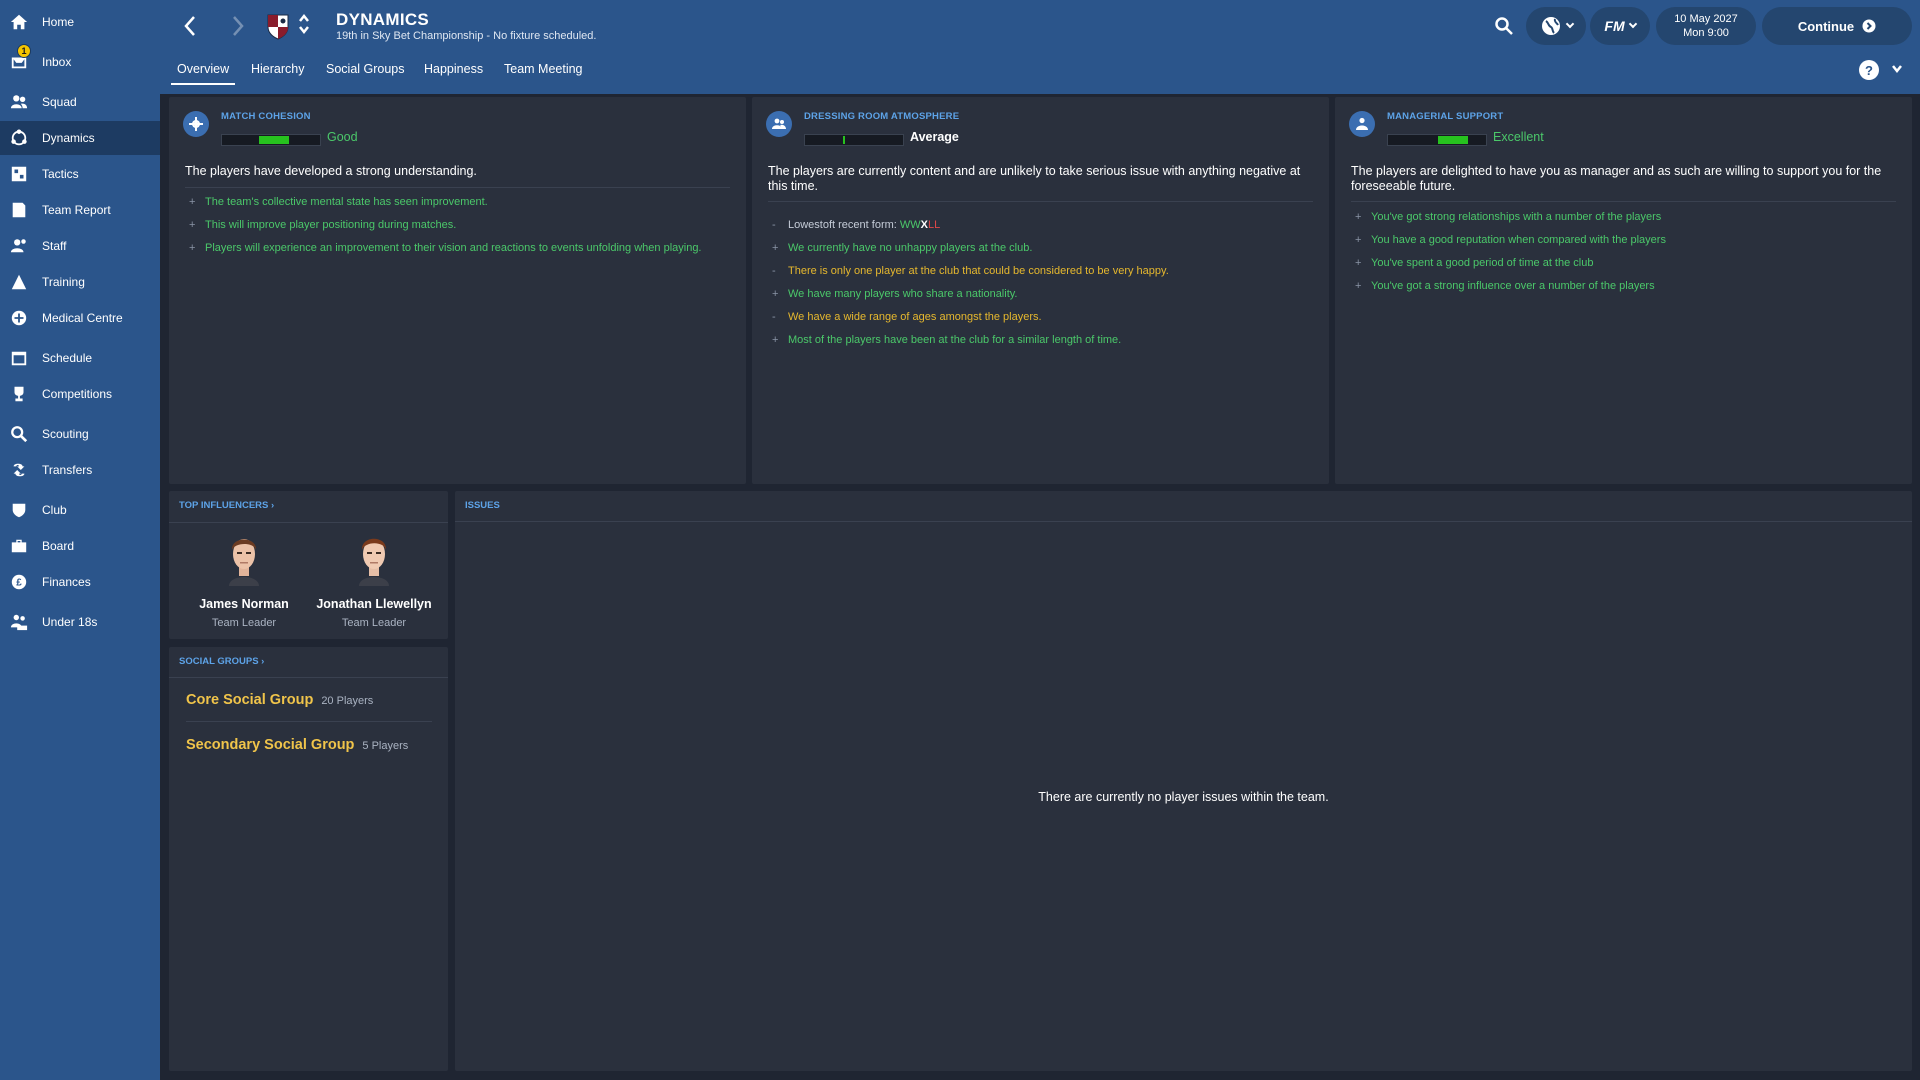 This screenshot has height=1080, width=1920. I want to click on form-result: L, so click(937, 225).